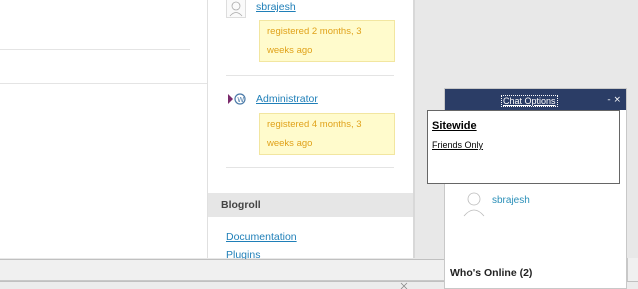 The image size is (638, 289). Describe the element at coordinates (240, 100) in the screenshot. I see `svg-text: W` at that location.